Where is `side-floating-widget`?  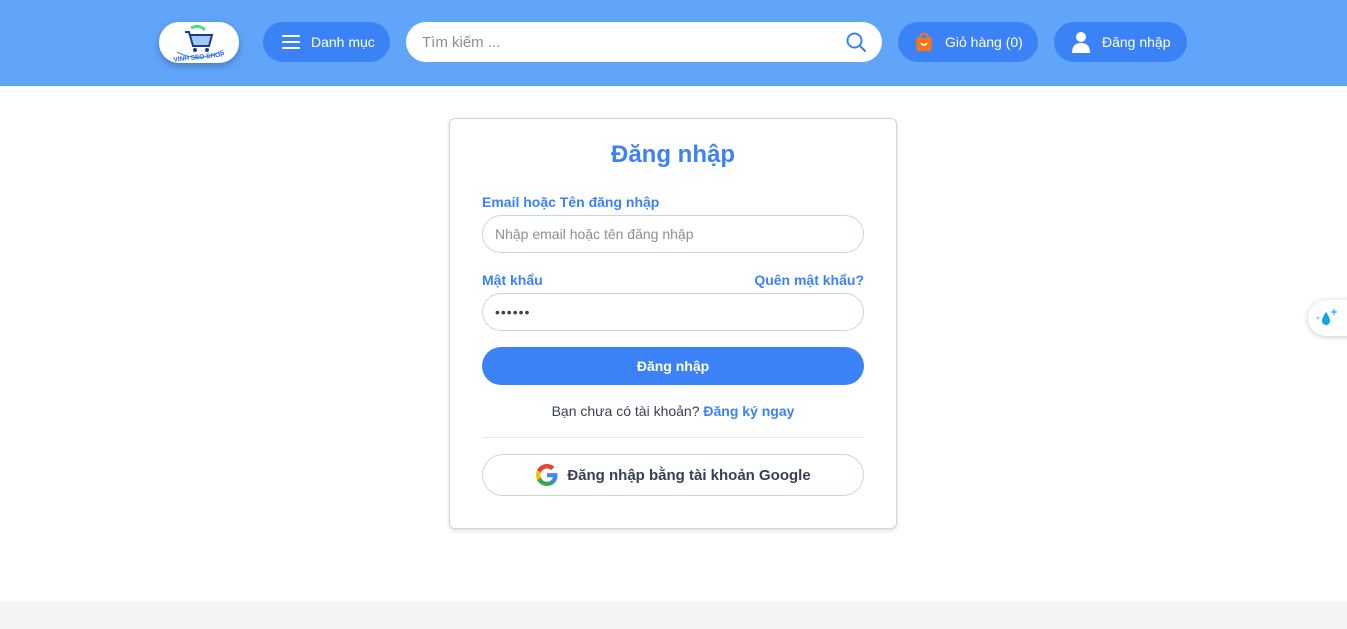 side-floating-widget is located at coordinates (1327, 318).